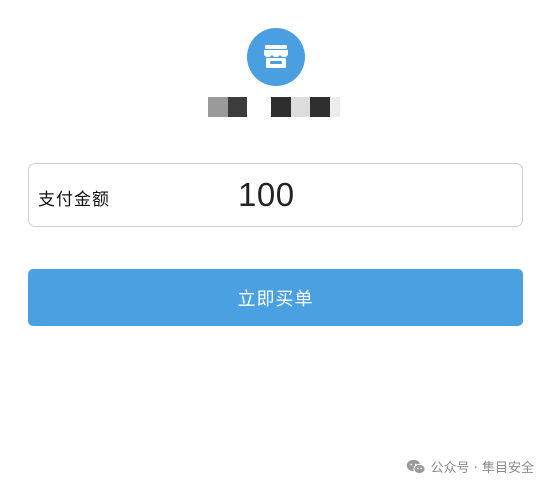 The height and width of the screenshot is (489, 551). What do you see at coordinates (274, 107) in the screenshot?
I see `merchant-name-redacted` at bounding box center [274, 107].